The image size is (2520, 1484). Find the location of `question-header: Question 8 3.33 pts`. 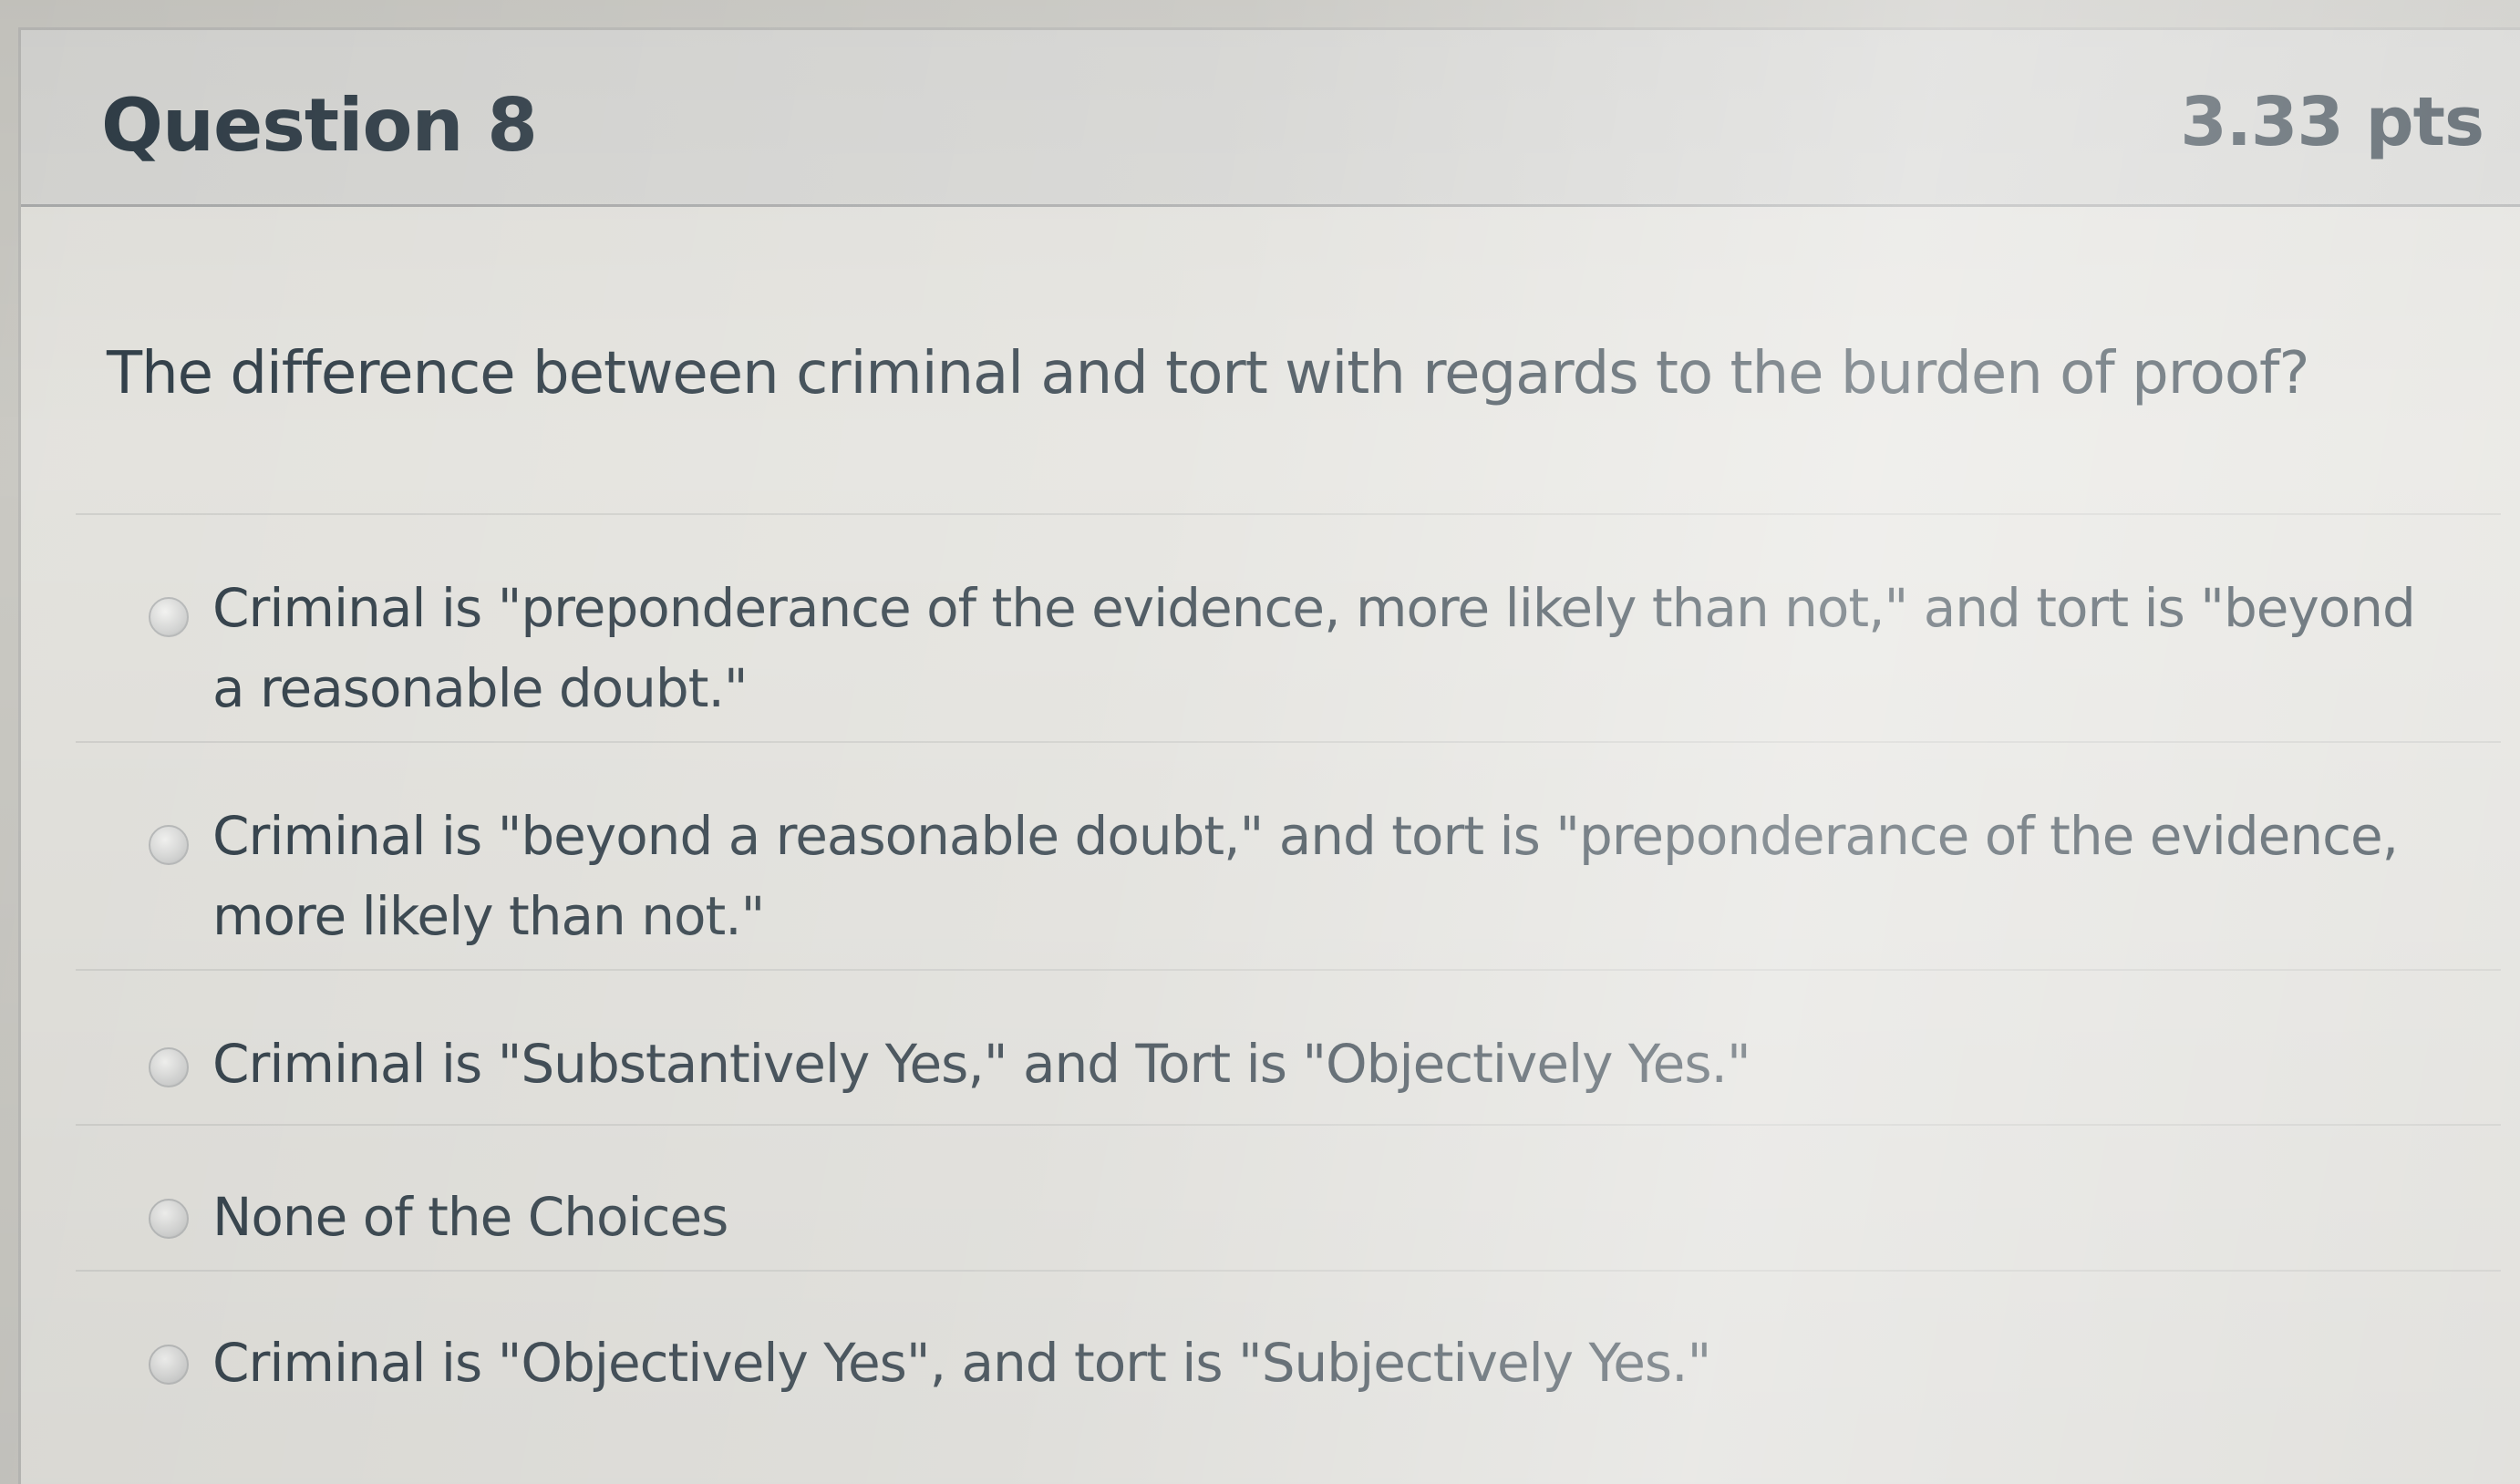

question-header: Question 8 3.33 pts is located at coordinates (1271, 118).